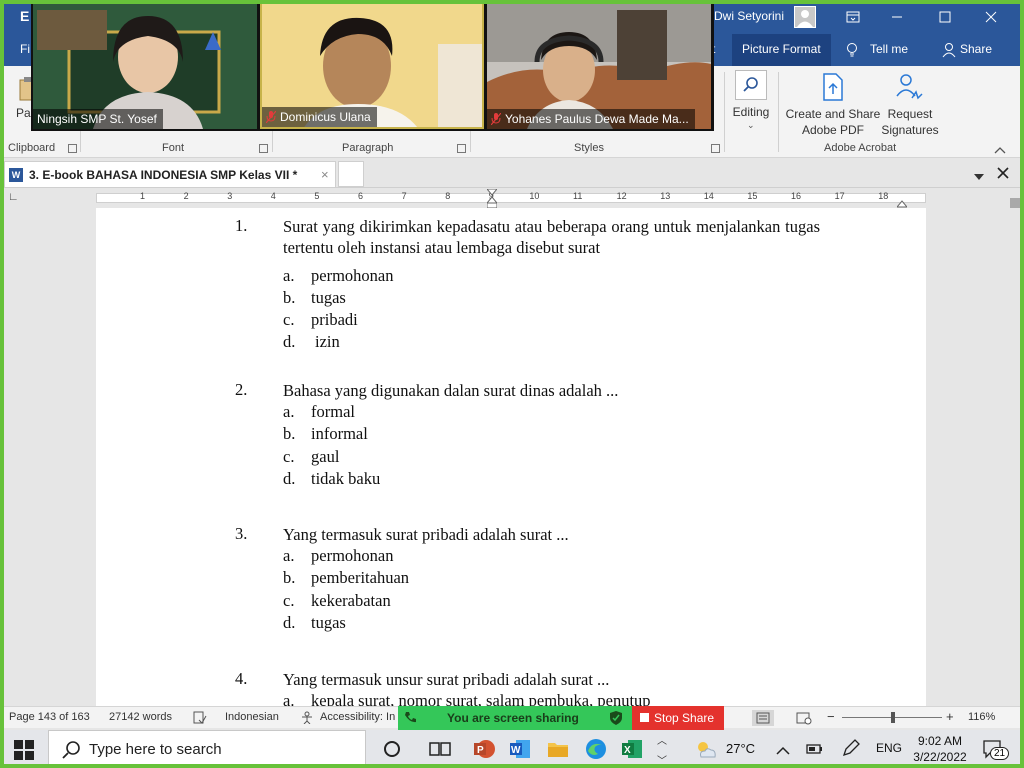  I want to click on stop-share-button: Stop Share, so click(678, 718).